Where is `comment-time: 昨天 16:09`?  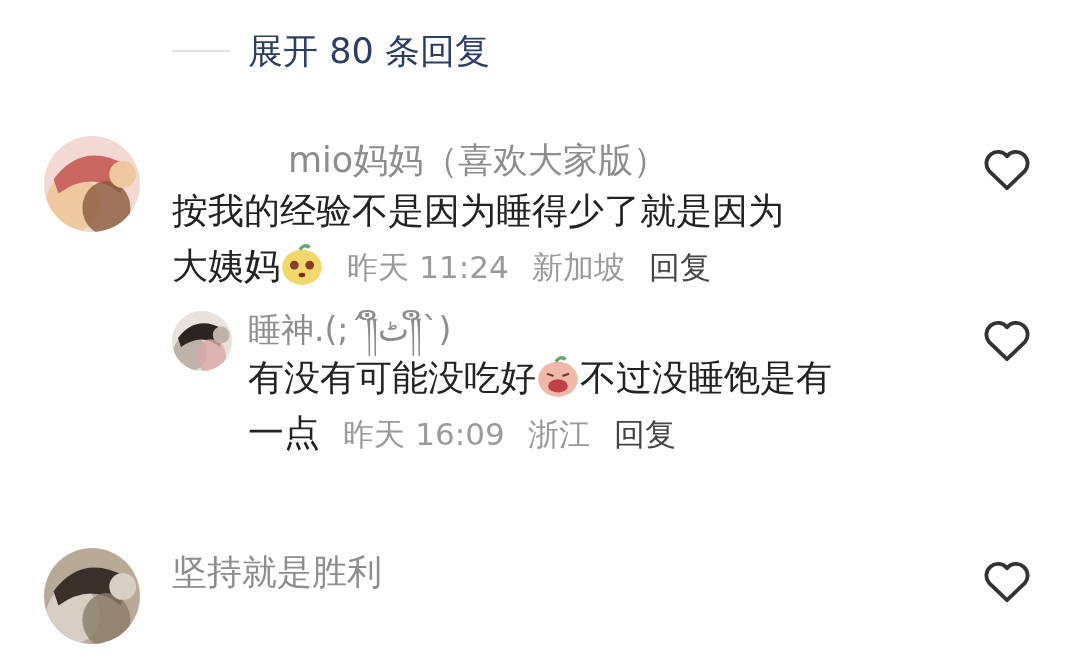 comment-time: 昨天 16:09 is located at coordinates (424, 434).